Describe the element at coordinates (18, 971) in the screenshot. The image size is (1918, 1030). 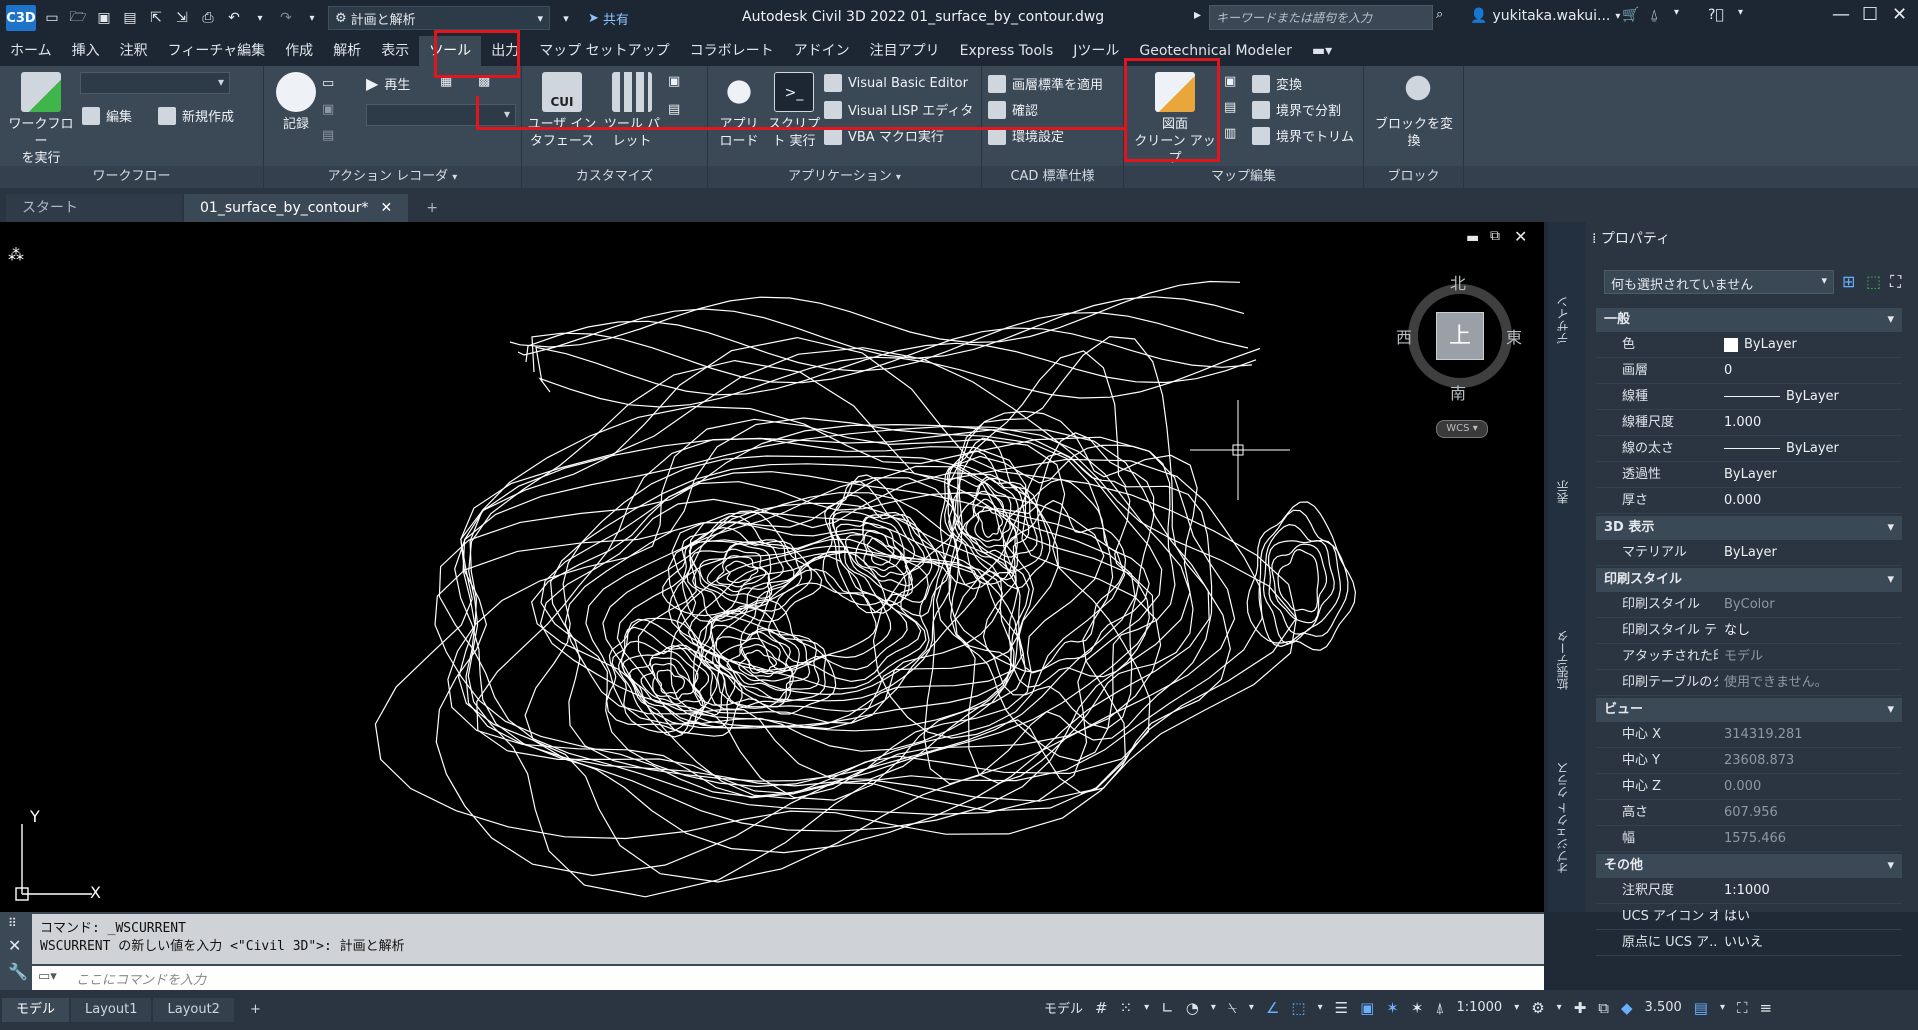
I see `wrench-icon: 🔧` at that location.